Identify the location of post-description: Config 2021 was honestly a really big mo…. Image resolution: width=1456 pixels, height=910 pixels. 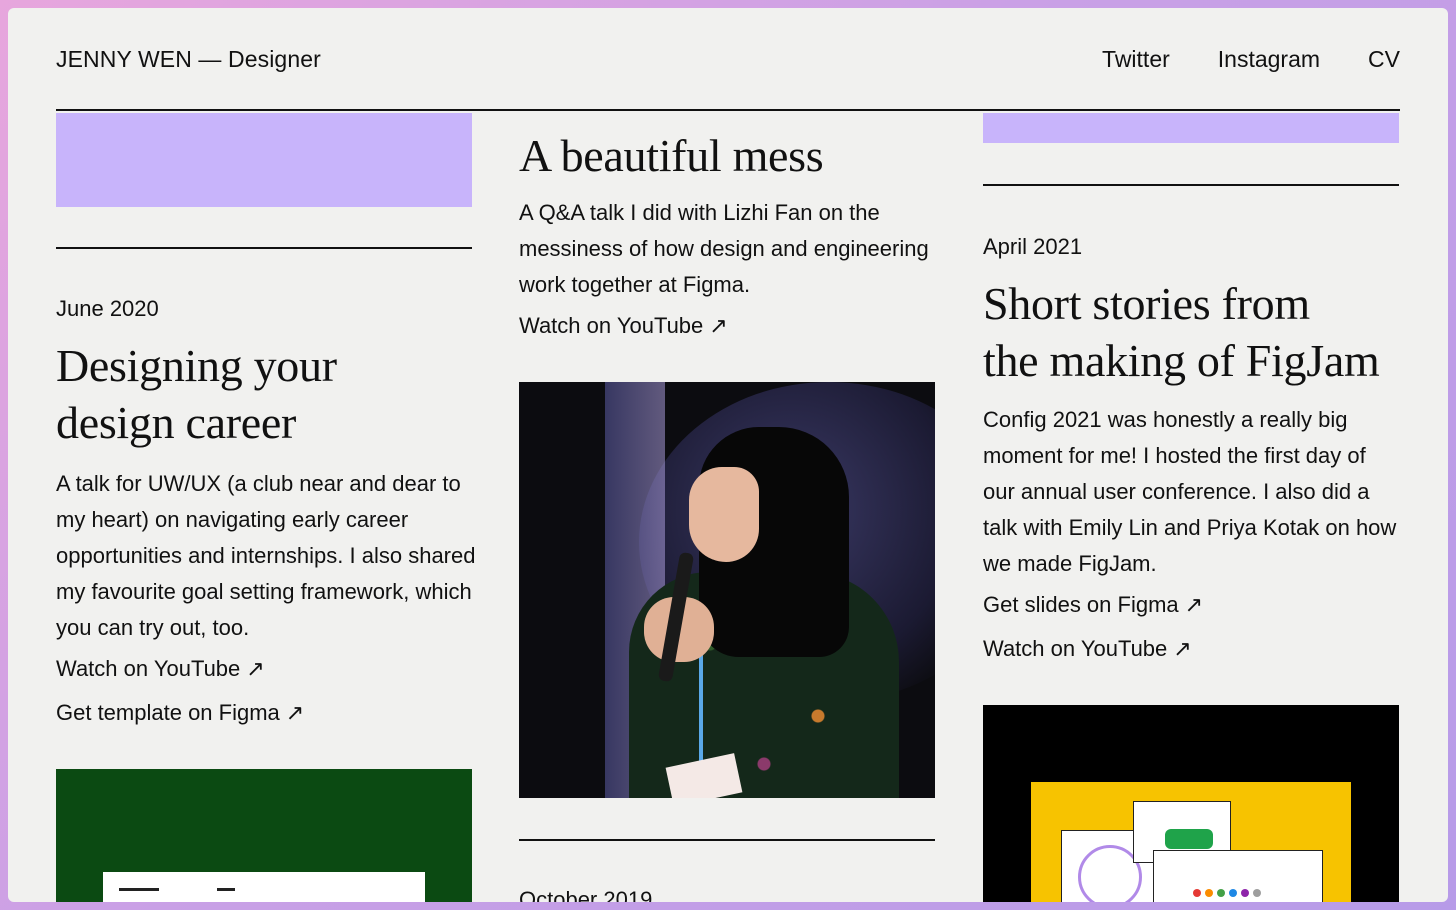
(1190, 491).